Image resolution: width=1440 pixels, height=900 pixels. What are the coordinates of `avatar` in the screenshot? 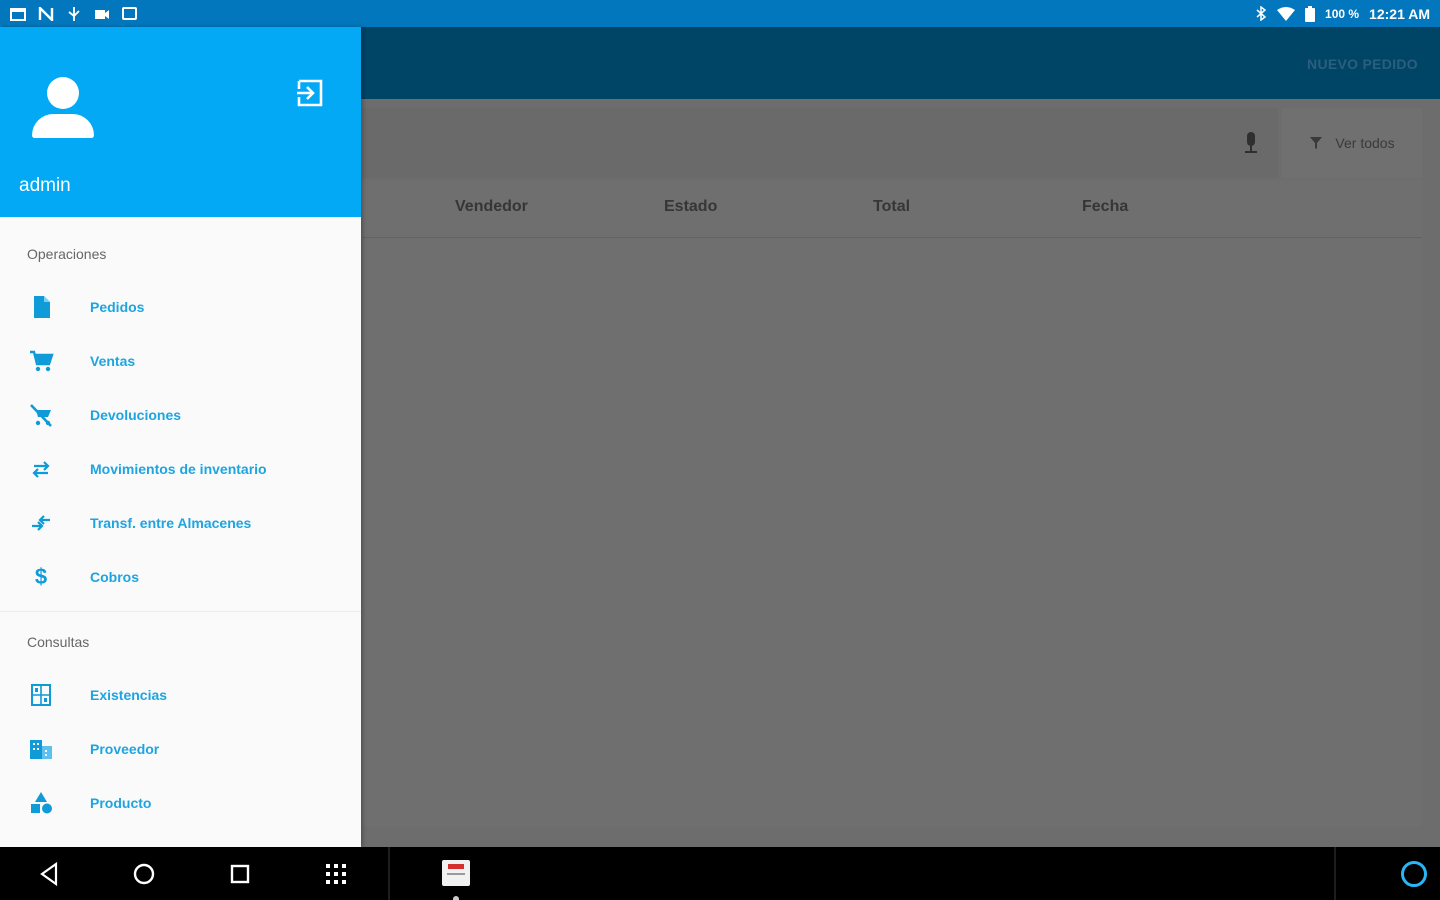 It's located at (63, 110).